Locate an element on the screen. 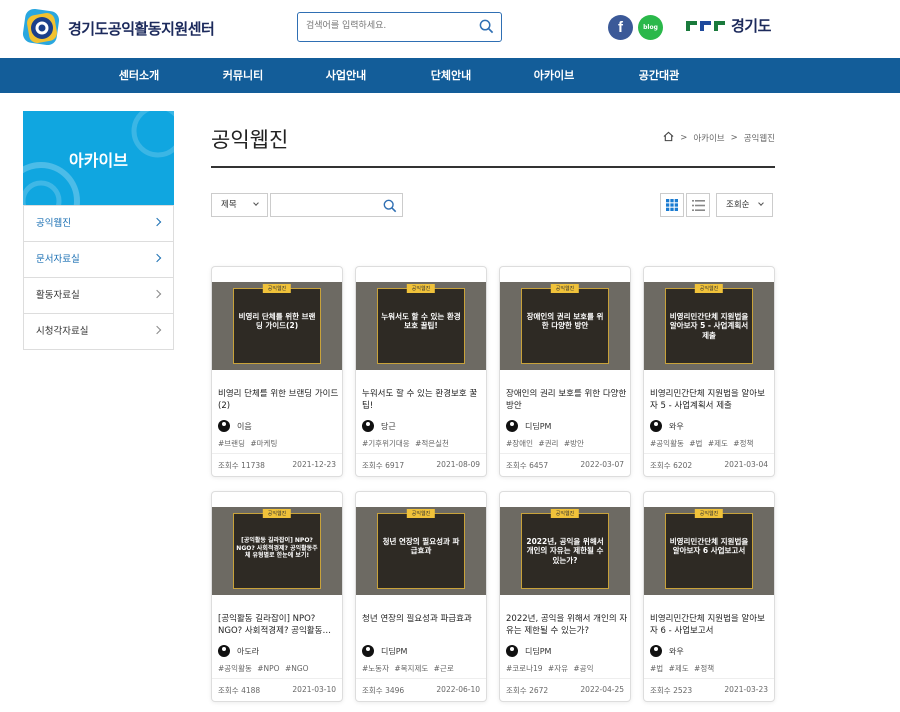 Image resolution: width=900 pixels, height=712 pixels. card-date: 2021-03-04 is located at coordinates (746, 464).